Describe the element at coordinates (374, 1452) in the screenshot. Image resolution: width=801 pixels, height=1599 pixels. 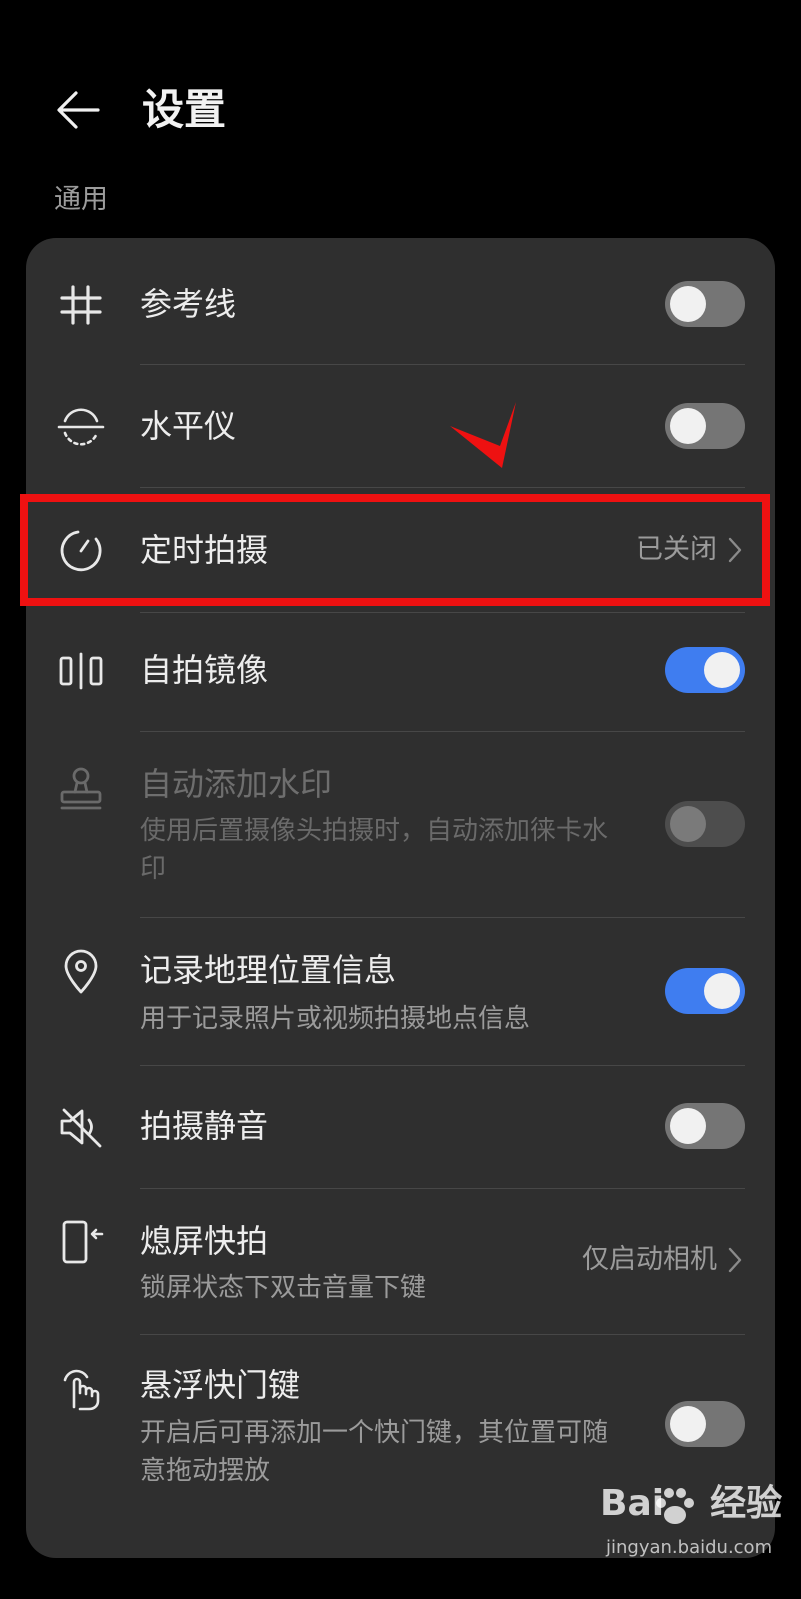
I see `setting-description: 开启后可再添加一个快门键，其位置可随意拖动摆放` at that location.